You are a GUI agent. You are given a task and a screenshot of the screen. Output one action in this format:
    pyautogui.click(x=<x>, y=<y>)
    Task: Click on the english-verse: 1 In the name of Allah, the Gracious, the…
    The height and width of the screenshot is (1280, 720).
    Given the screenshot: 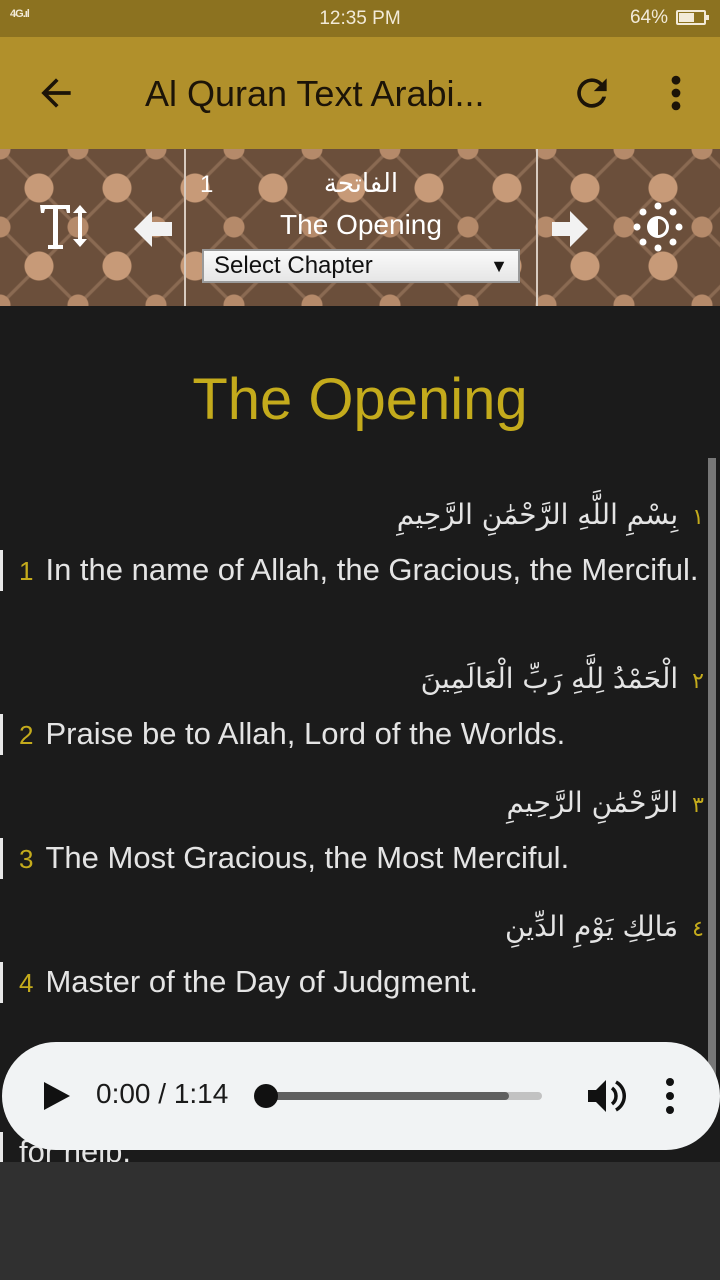 What is the action you would take?
    pyautogui.click(x=349, y=570)
    